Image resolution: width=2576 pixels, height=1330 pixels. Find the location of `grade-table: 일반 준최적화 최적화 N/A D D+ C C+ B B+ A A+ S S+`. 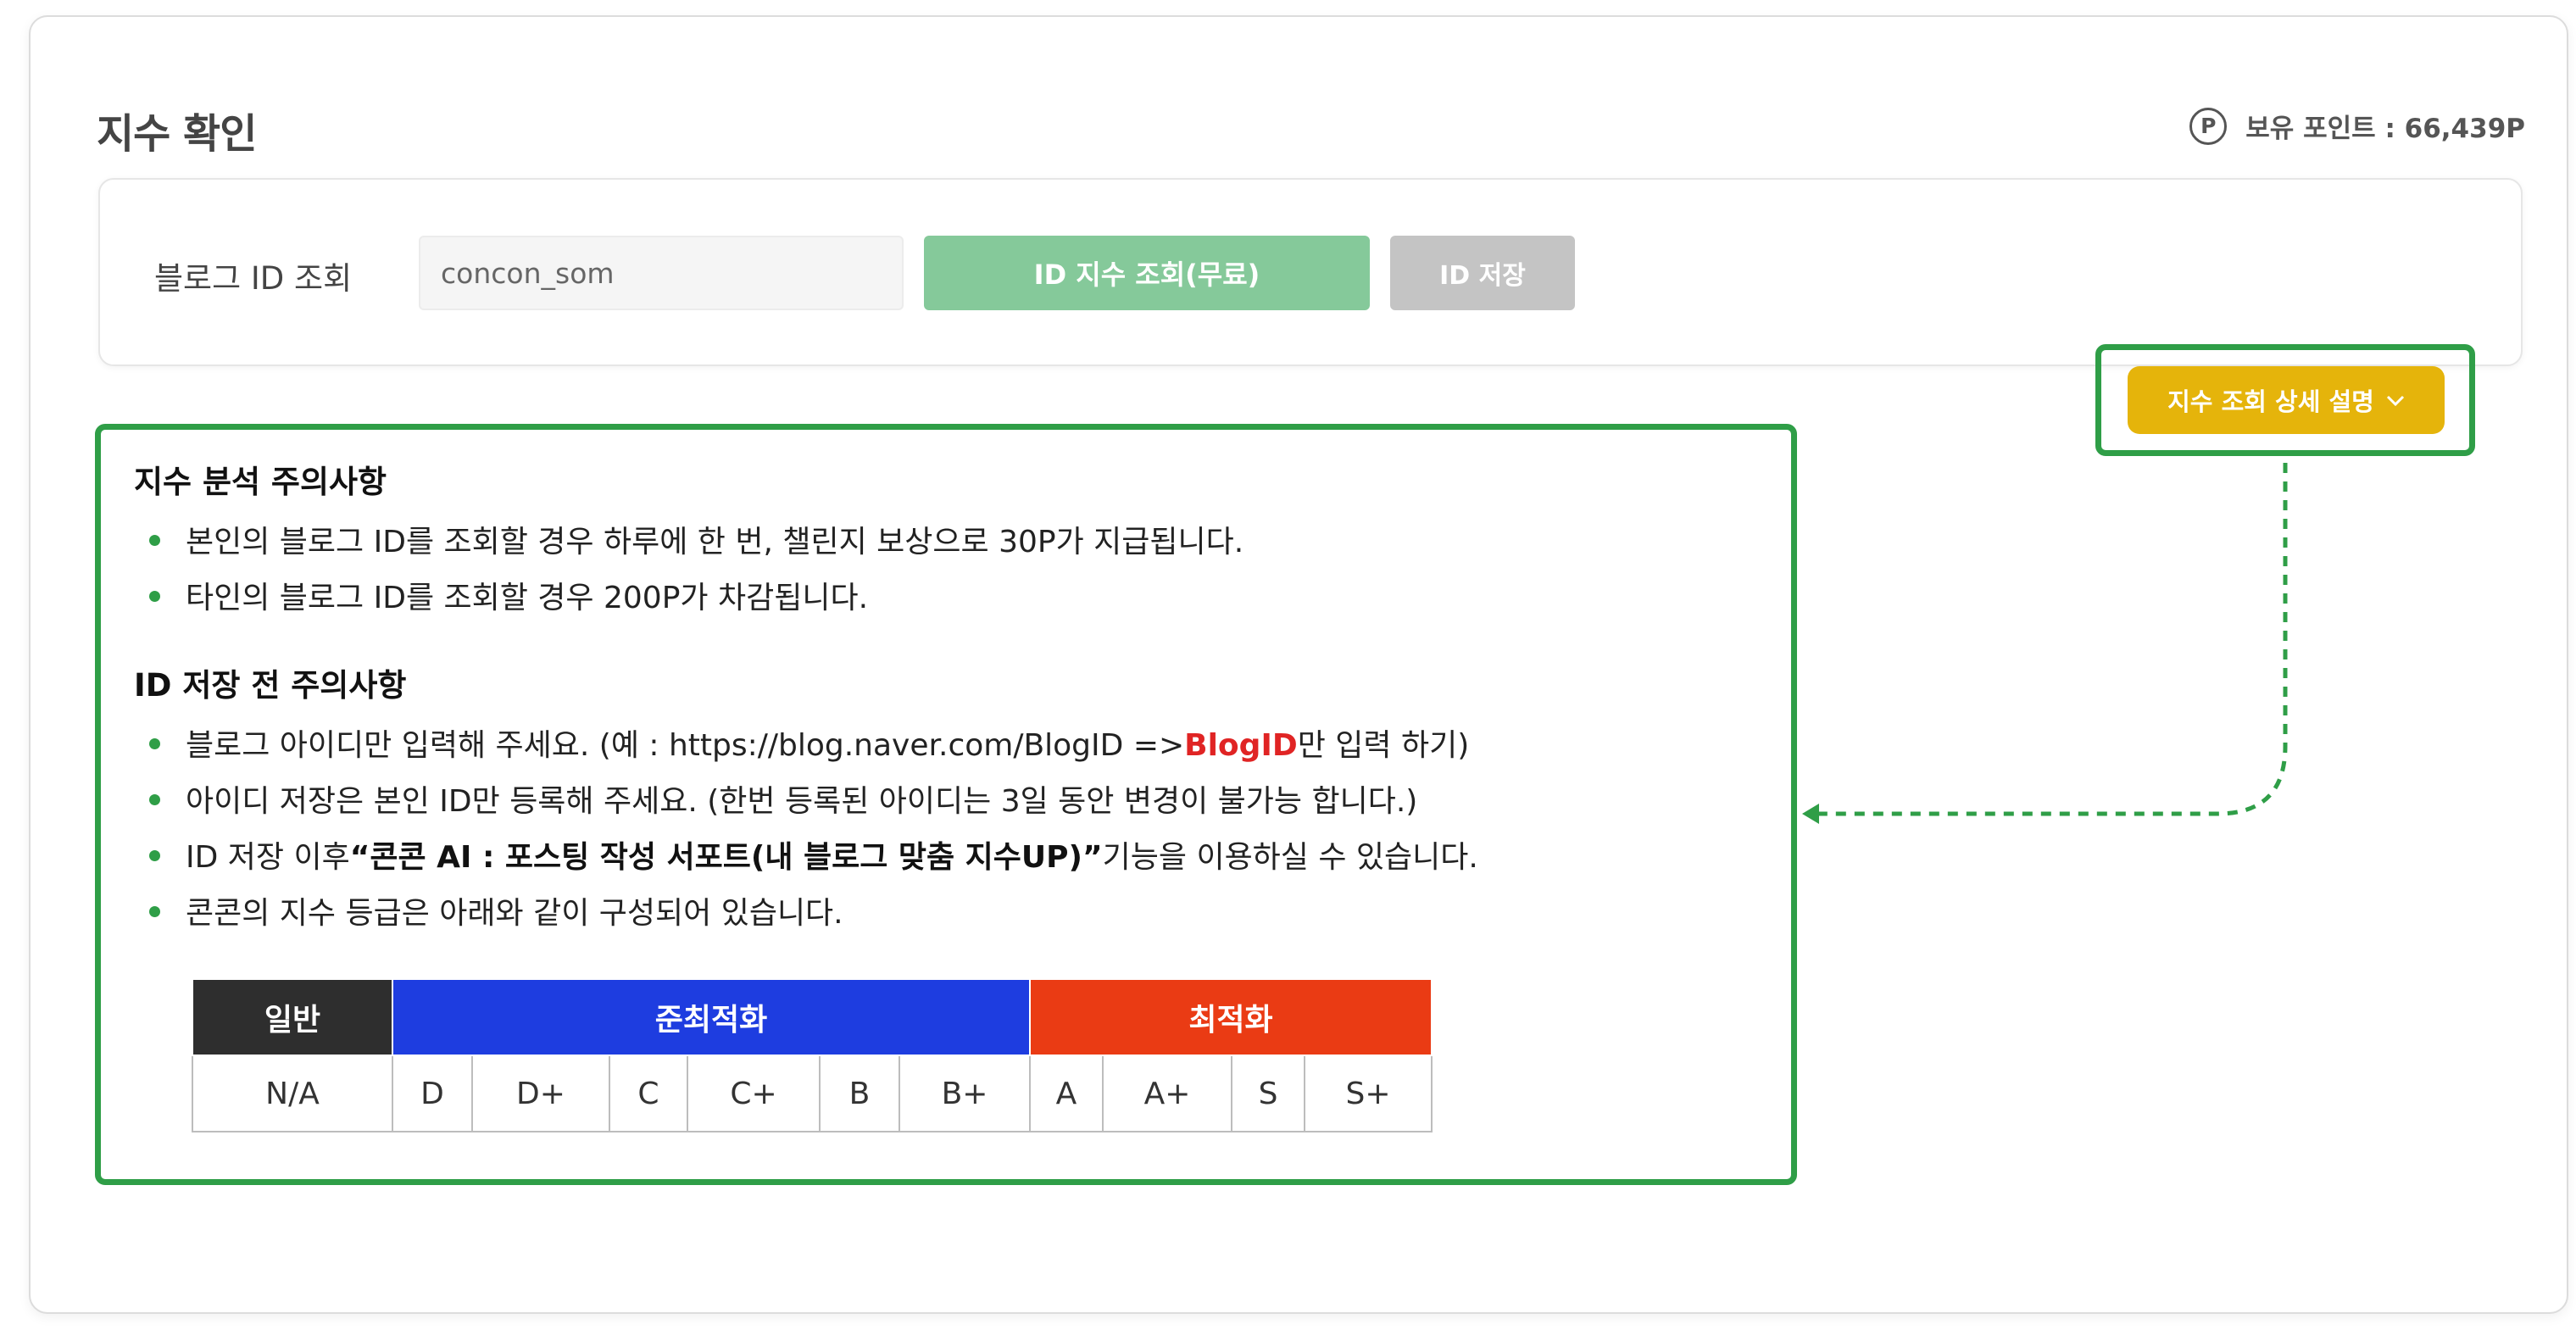

grade-table: 일반 준최적화 최적화 N/A D D+ C C+ B B+ A A+ S S+ is located at coordinates (812, 1055).